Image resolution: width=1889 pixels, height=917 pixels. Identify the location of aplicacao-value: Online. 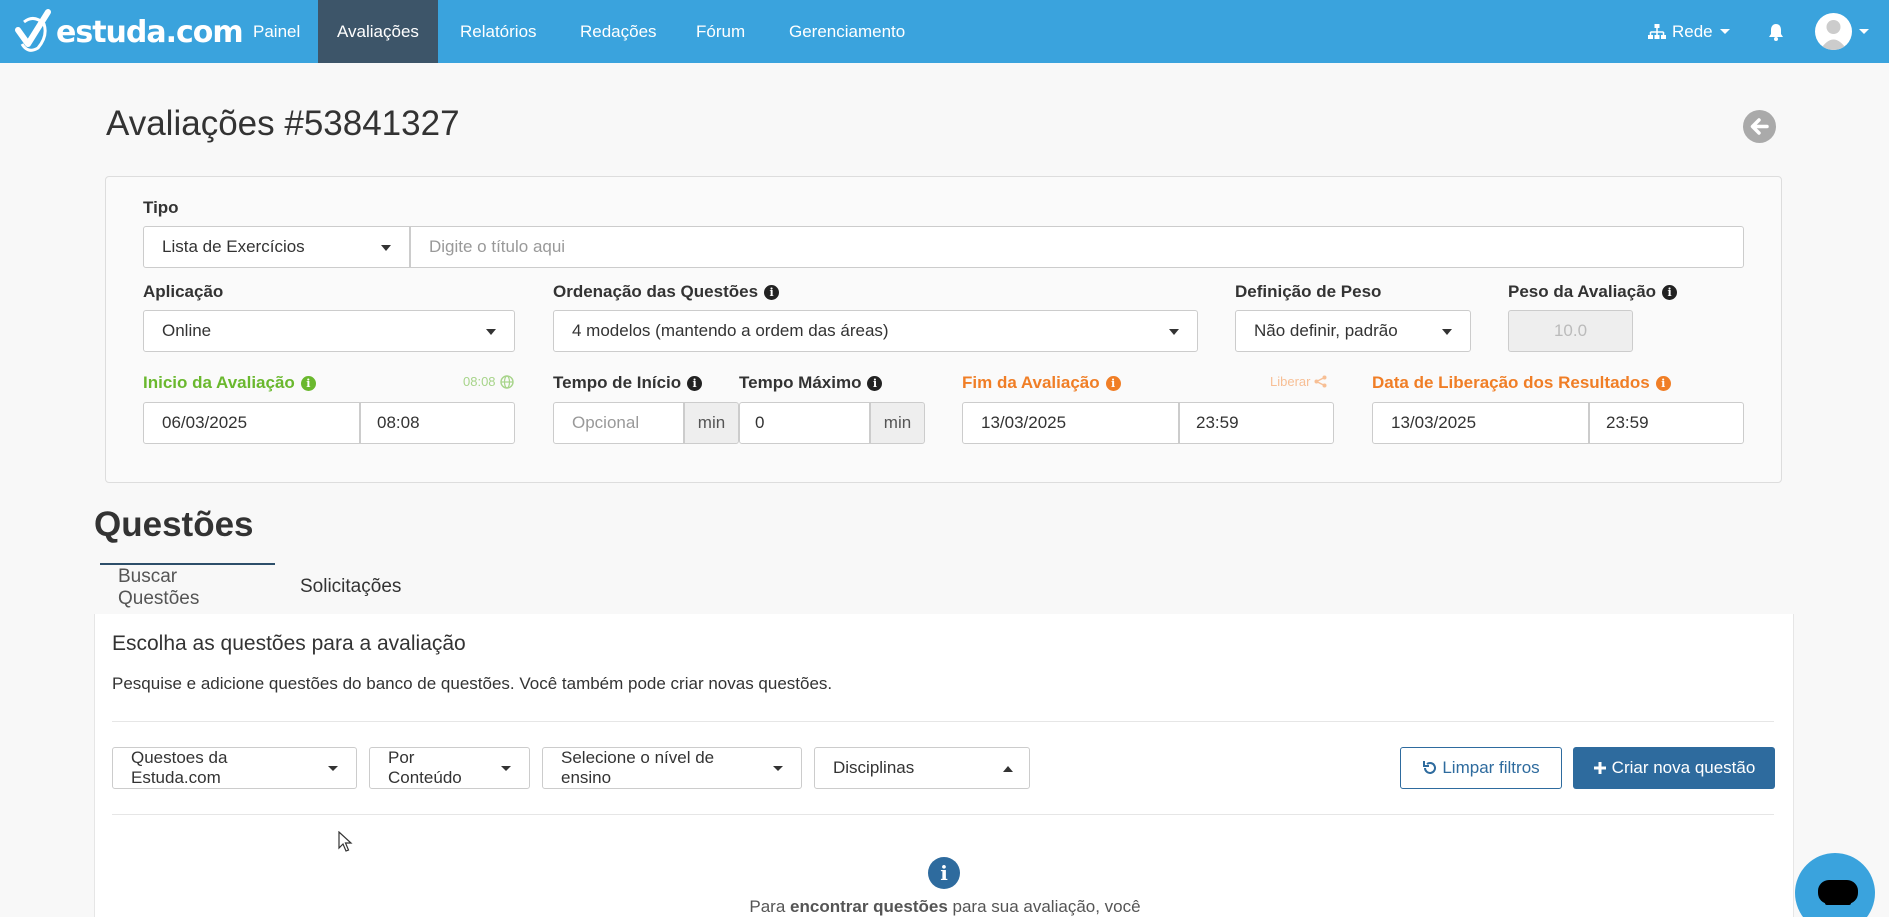
(187, 330).